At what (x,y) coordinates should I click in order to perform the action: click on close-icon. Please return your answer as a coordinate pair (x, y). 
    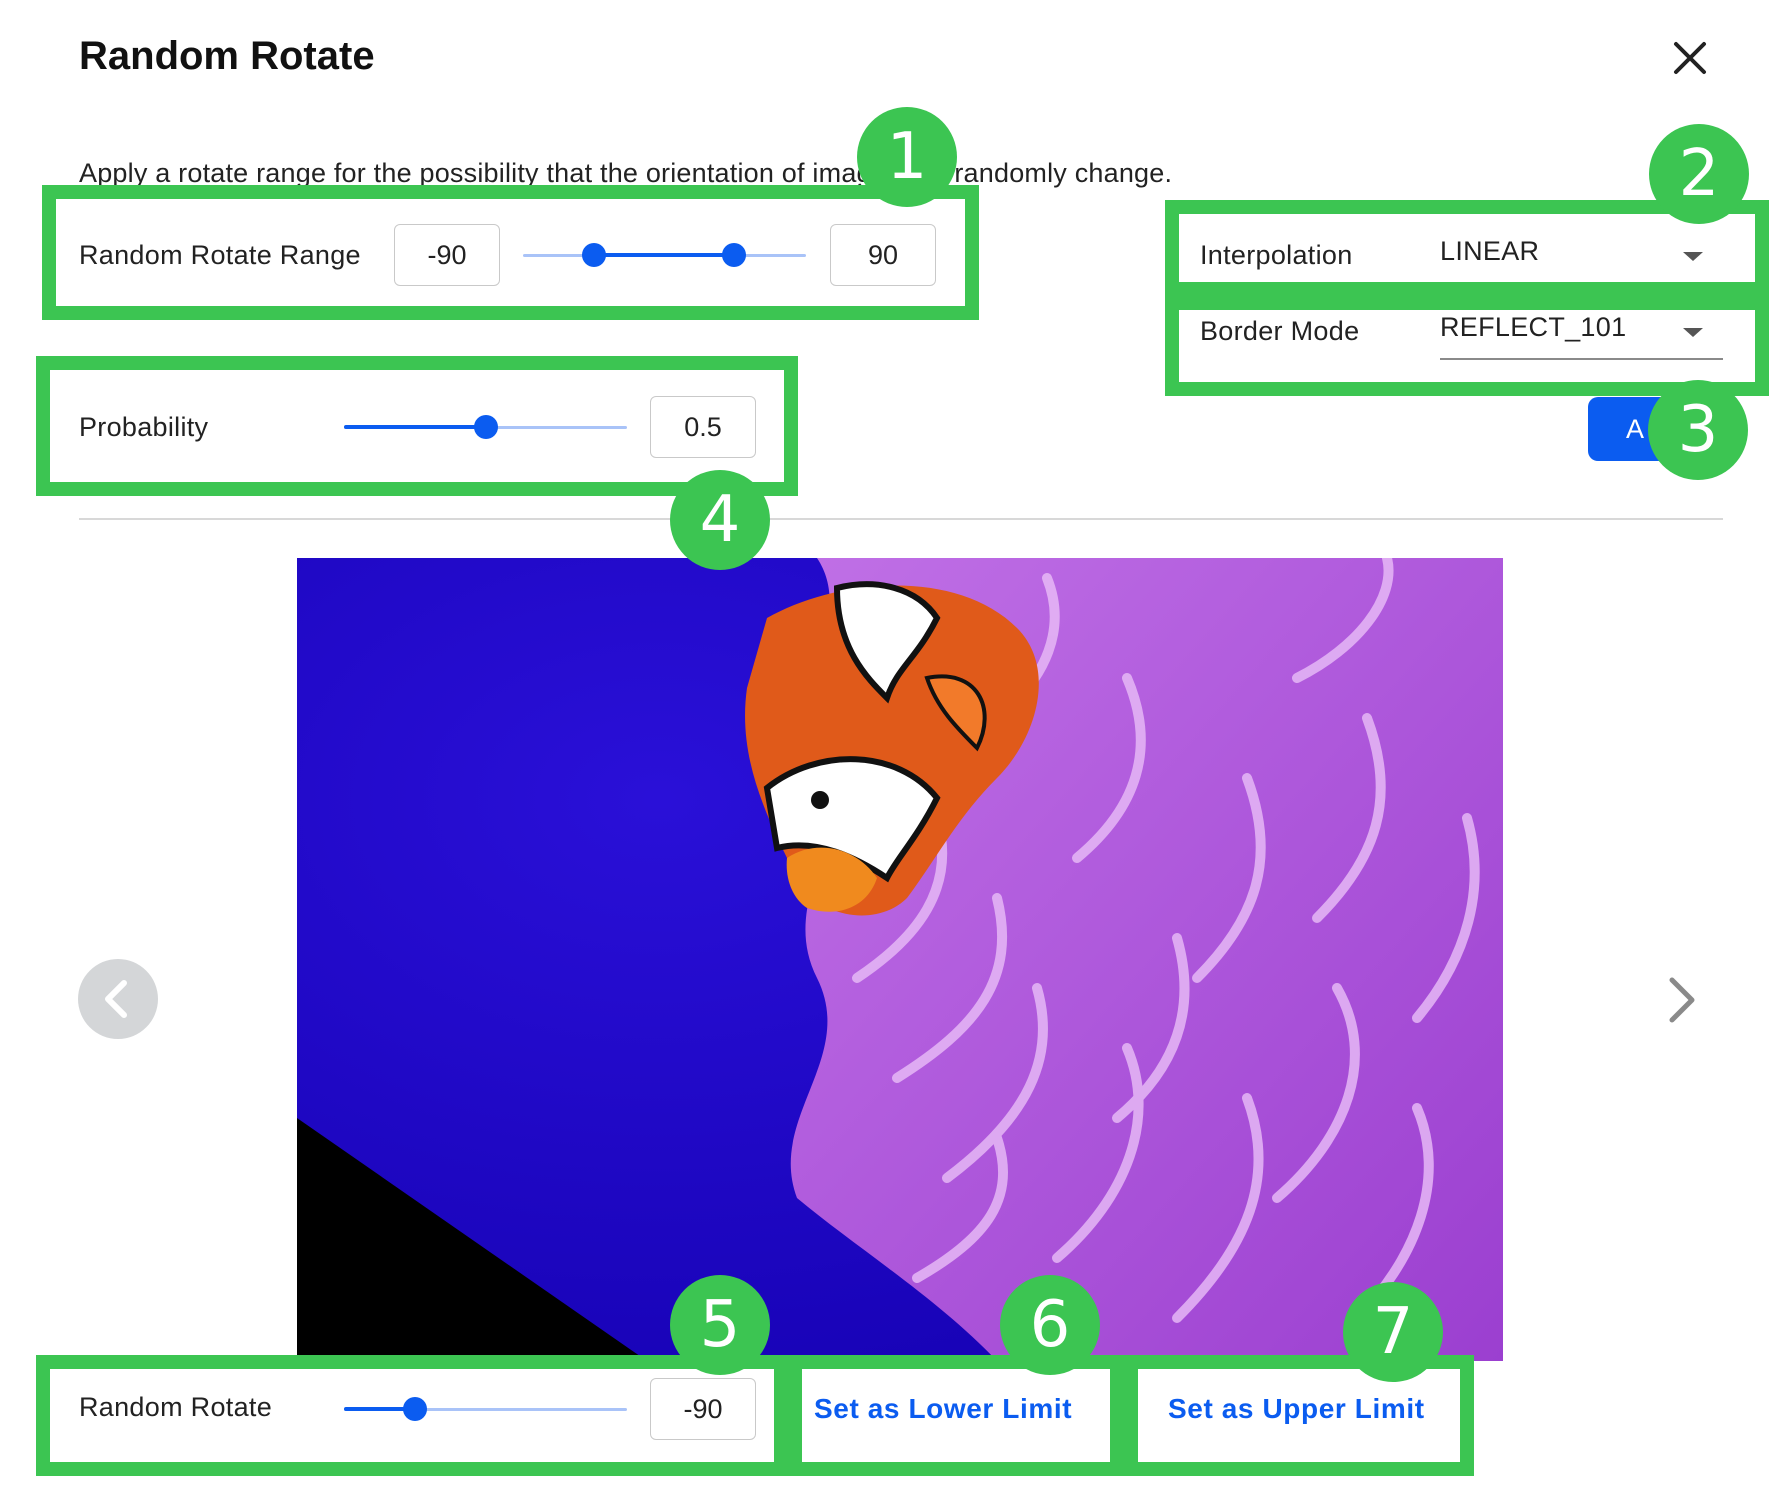
    Looking at the image, I should click on (1690, 58).